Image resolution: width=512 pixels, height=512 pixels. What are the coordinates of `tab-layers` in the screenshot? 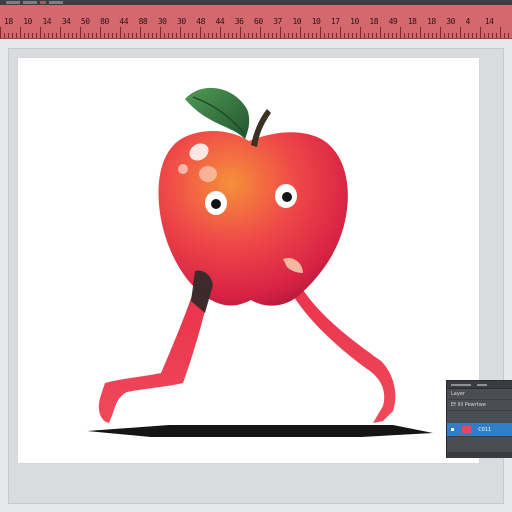 It's located at (461, 385).